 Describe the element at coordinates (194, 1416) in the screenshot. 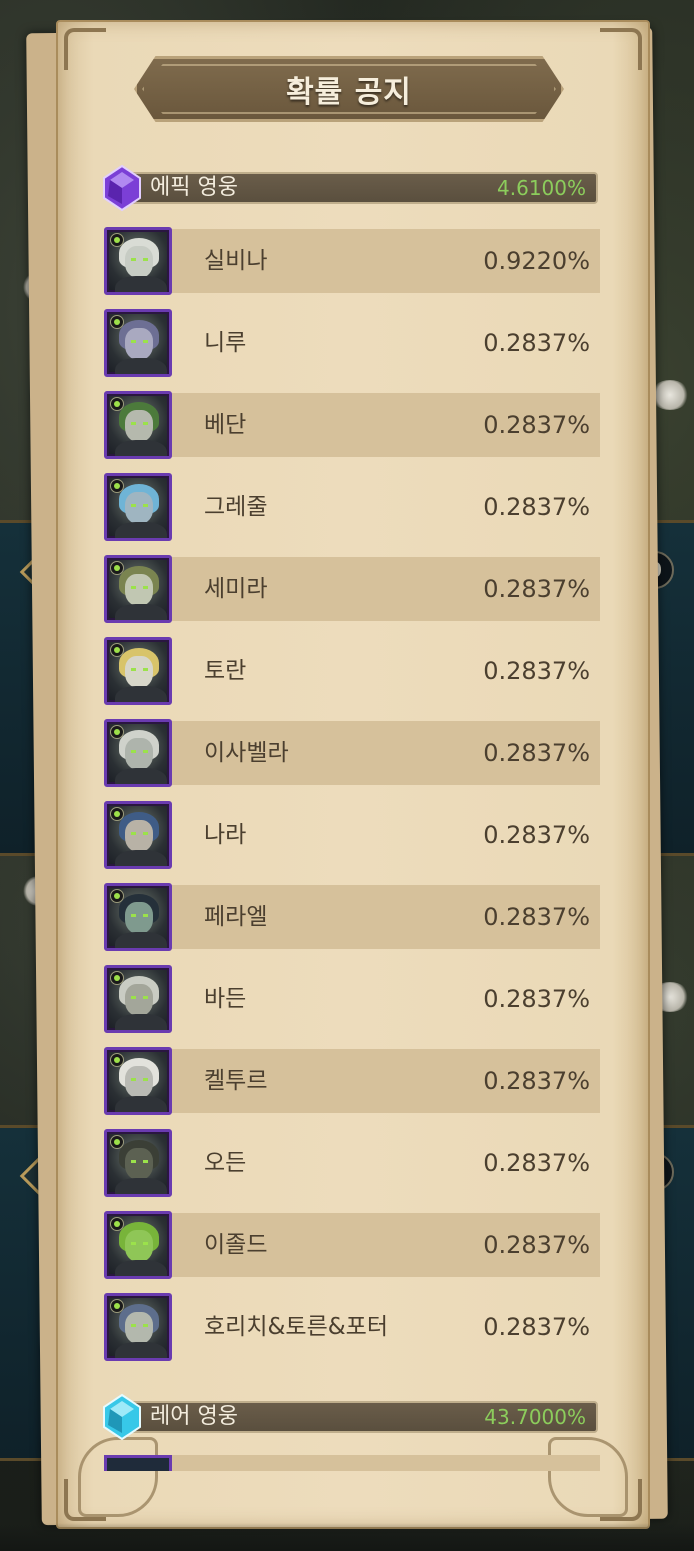

I see `category-label: 레어 영웅` at that location.